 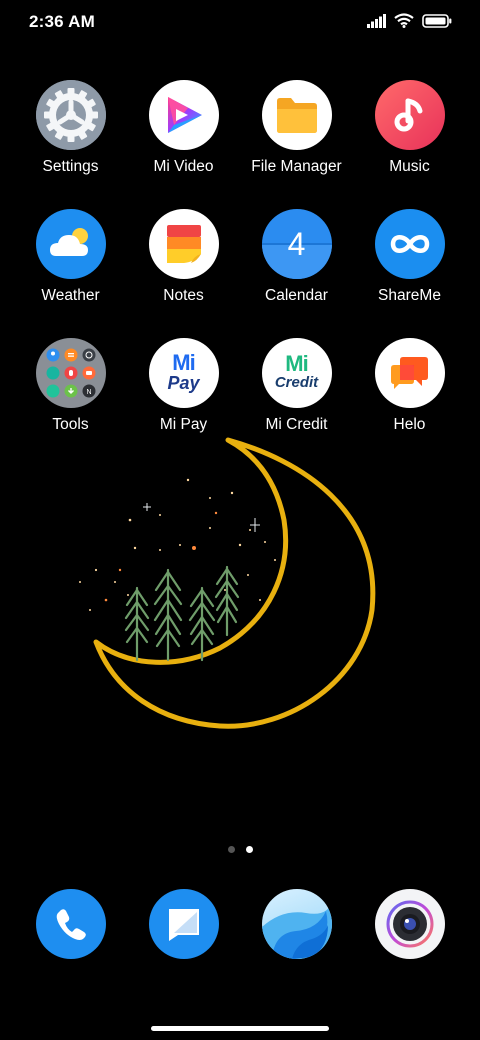 What do you see at coordinates (409, 424) in the screenshot?
I see `app-label: Helo` at bounding box center [409, 424].